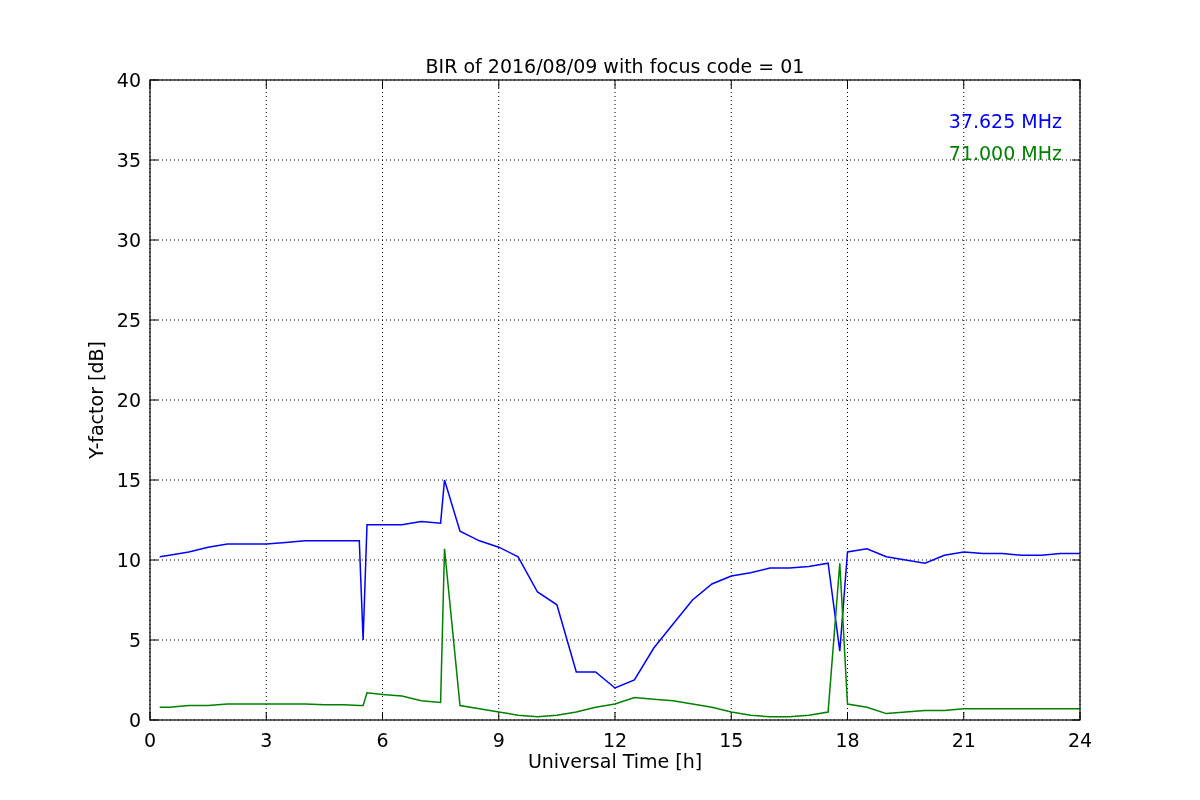 The width and height of the screenshot is (1200, 800). I want to click on axis-tick-label: 40, so click(128, 80).